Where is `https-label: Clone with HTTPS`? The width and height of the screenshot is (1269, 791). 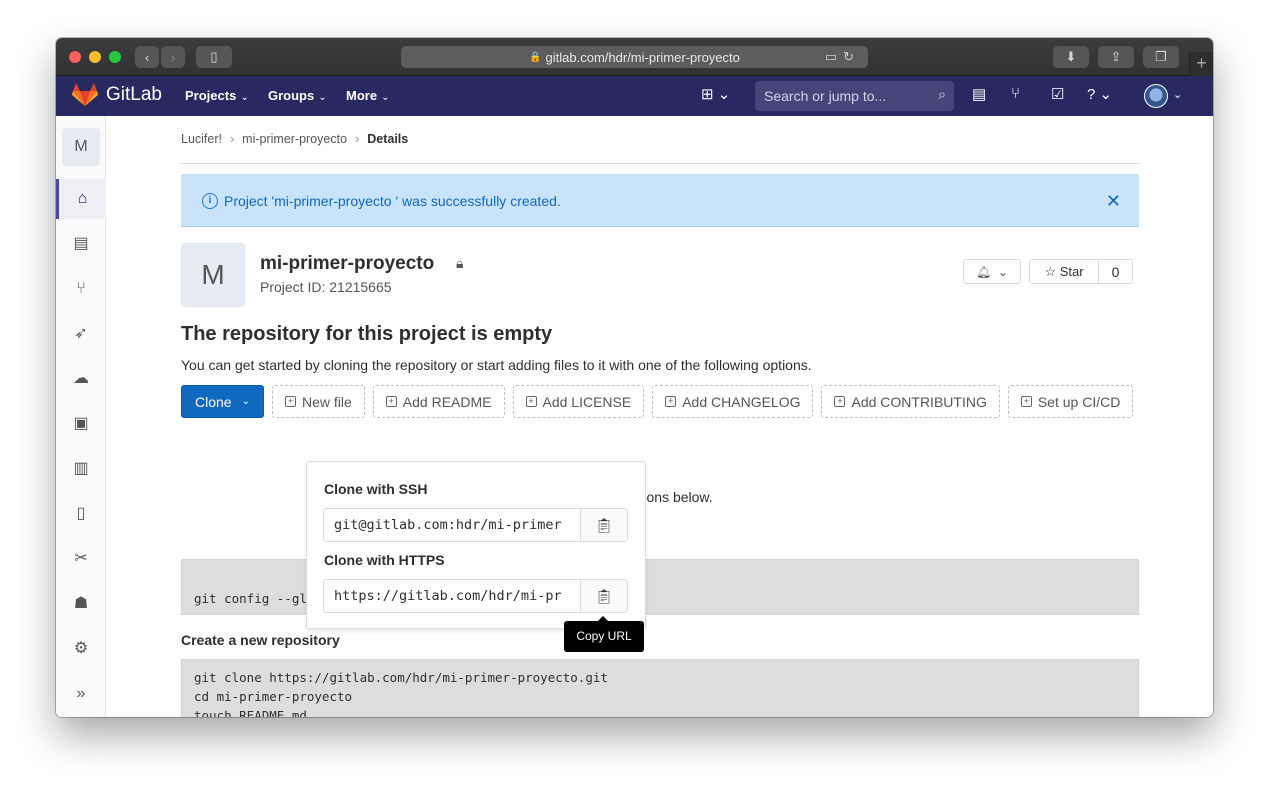 https-label: Clone with HTTPS is located at coordinates (384, 560).